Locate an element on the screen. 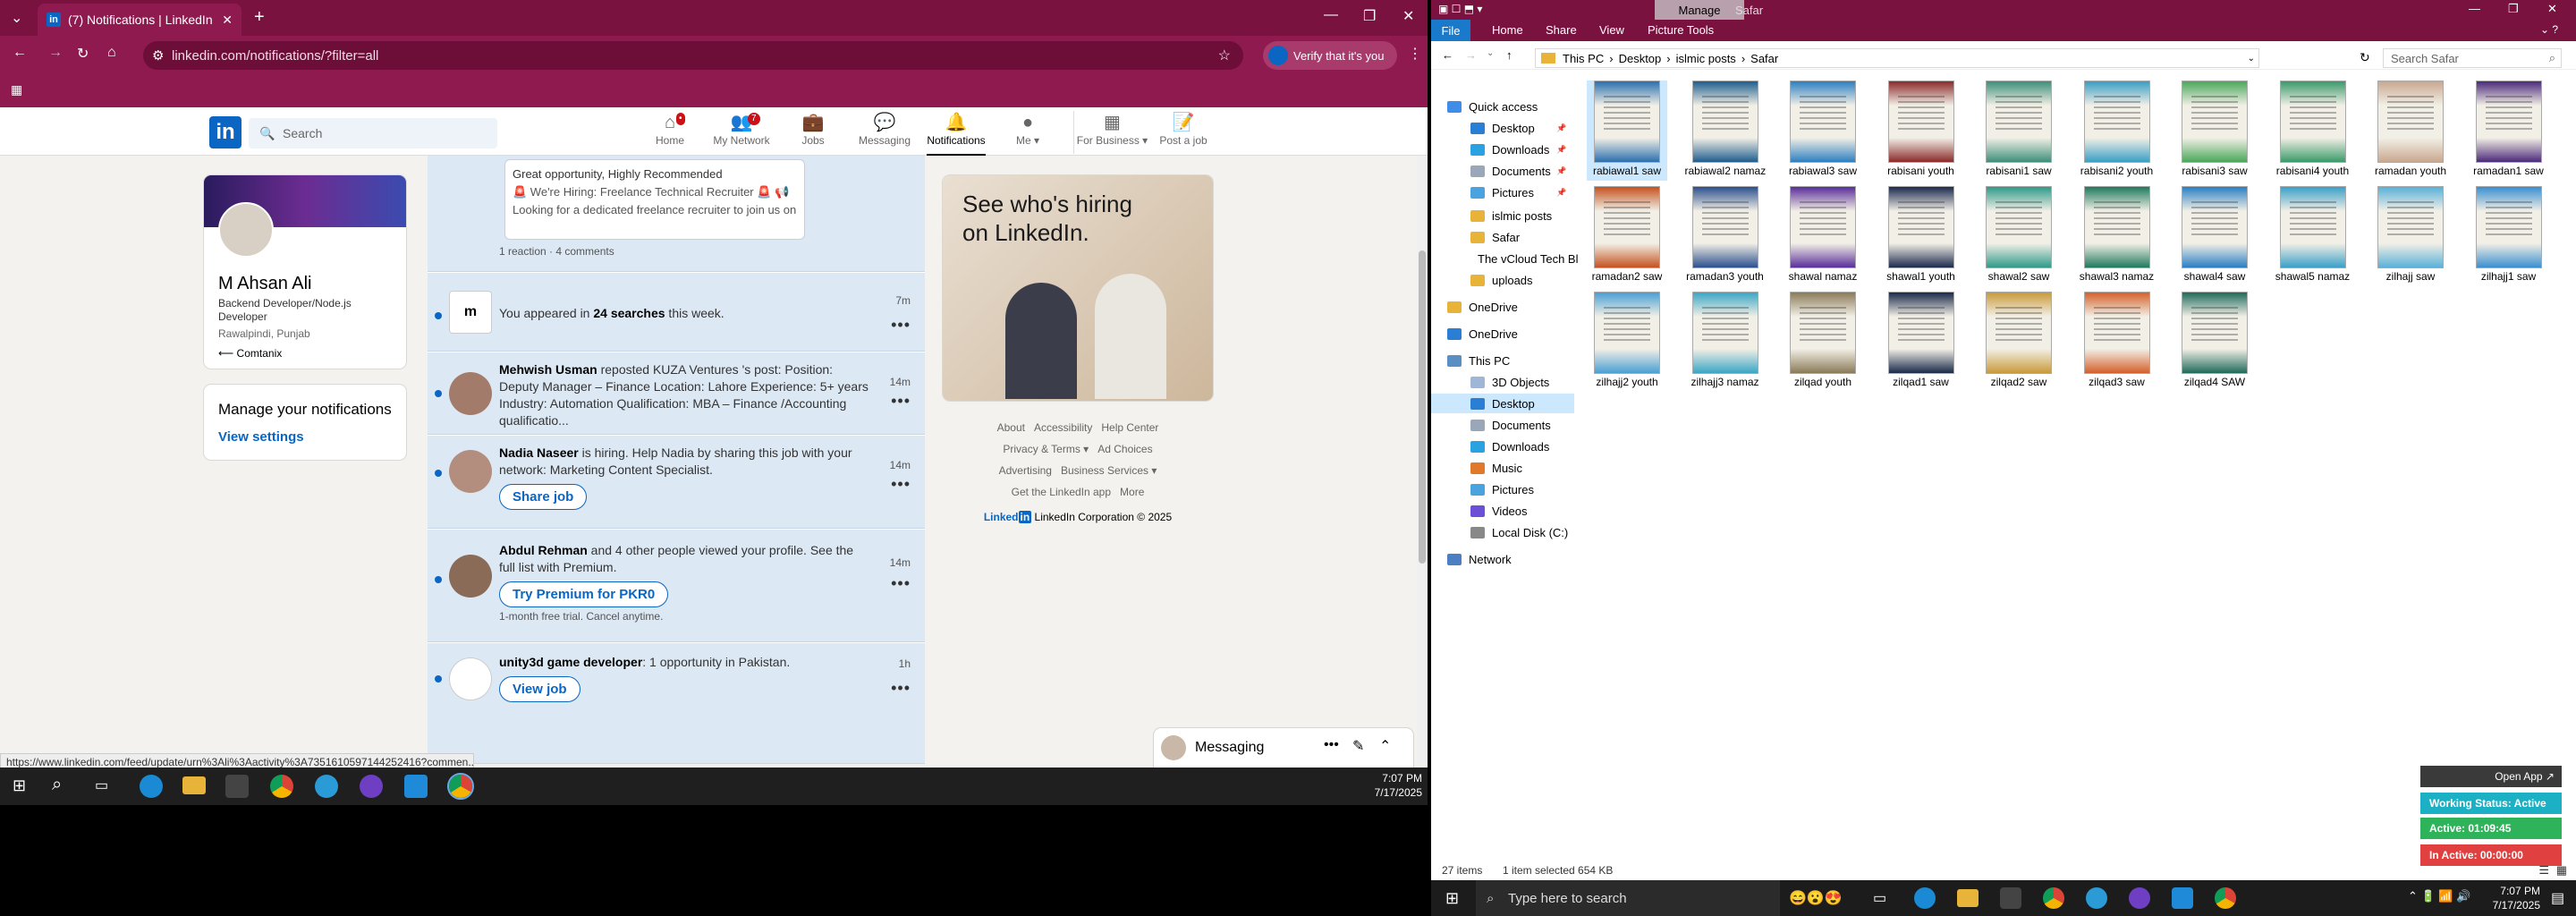 Image resolution: width=2576 pixels, height=916 pixels. close-window-icon: ✕ is located at coordinates (2552, 9).